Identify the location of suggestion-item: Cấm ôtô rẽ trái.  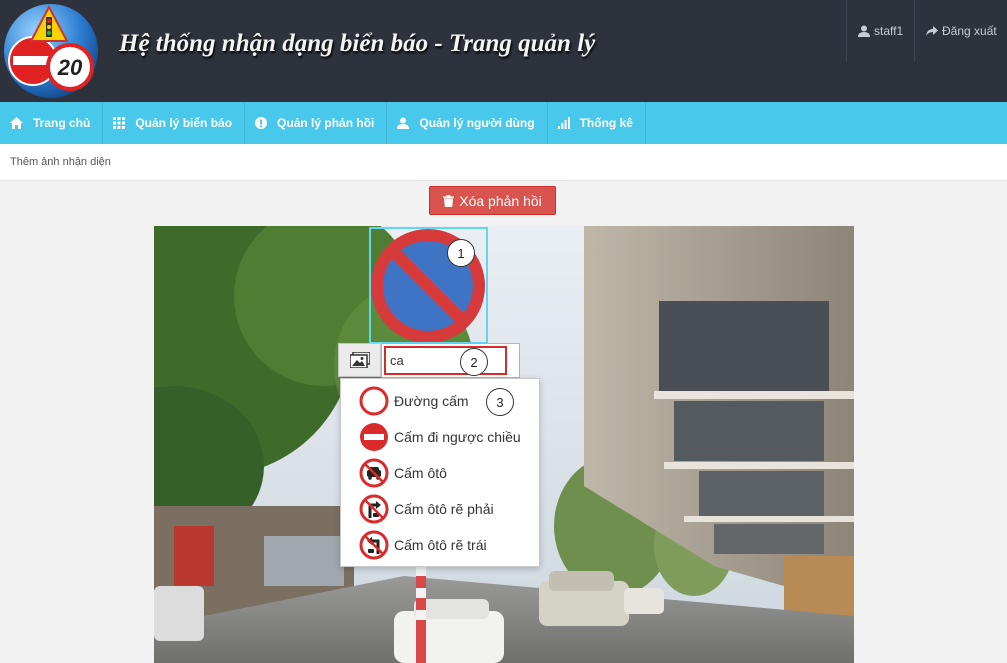
(423, 545).